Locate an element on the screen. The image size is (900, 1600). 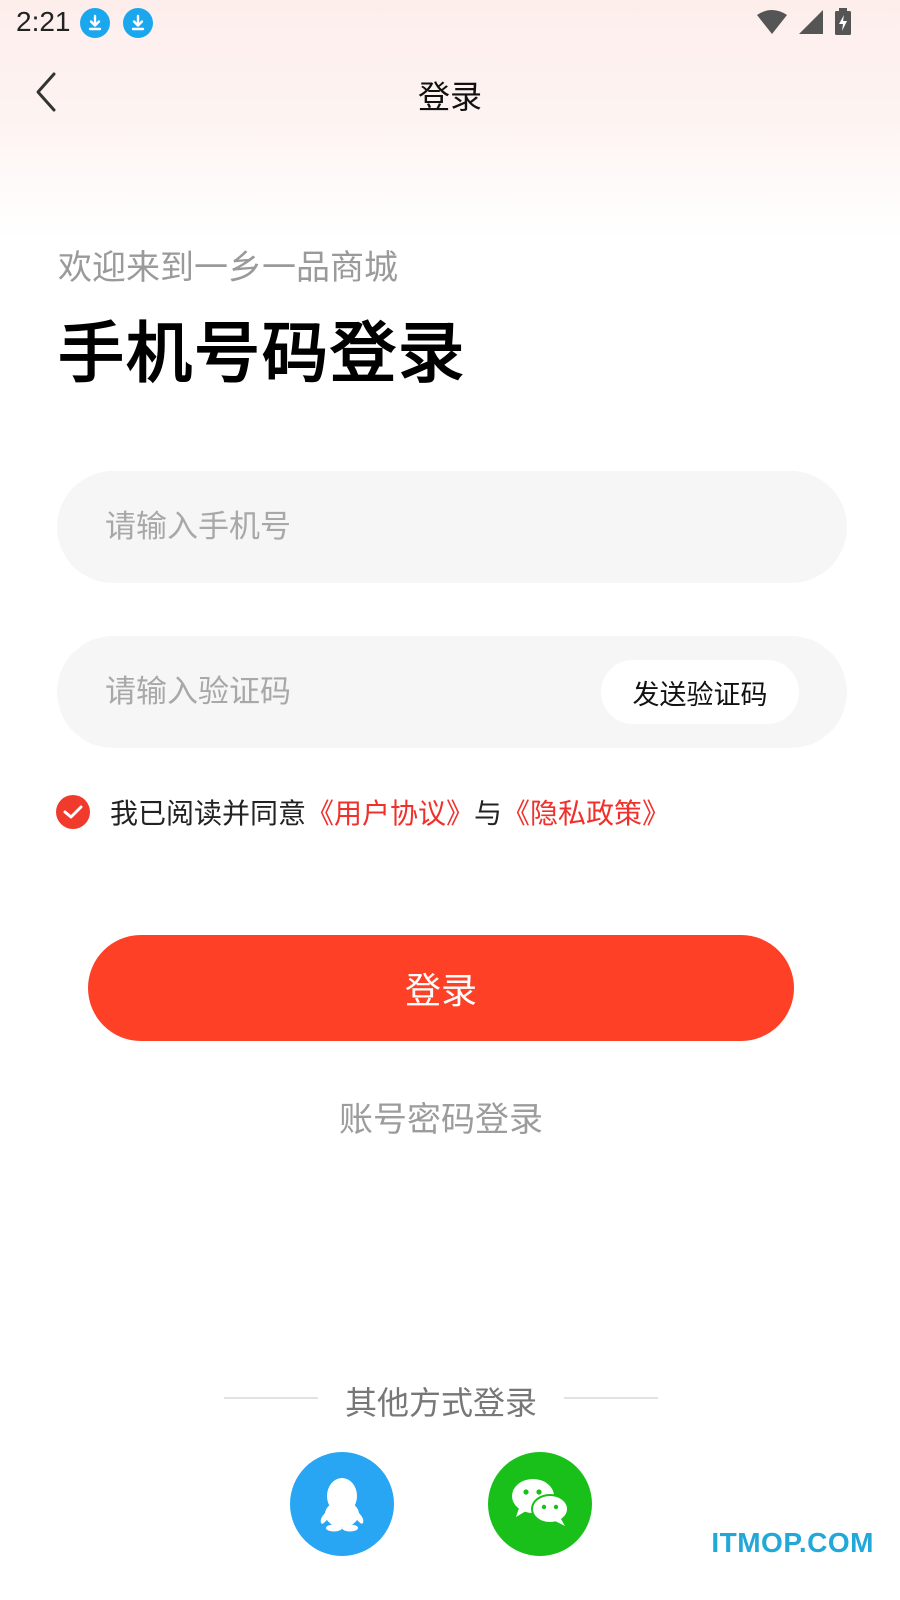
page-title: 登录 is located at coordinates (449, 97).